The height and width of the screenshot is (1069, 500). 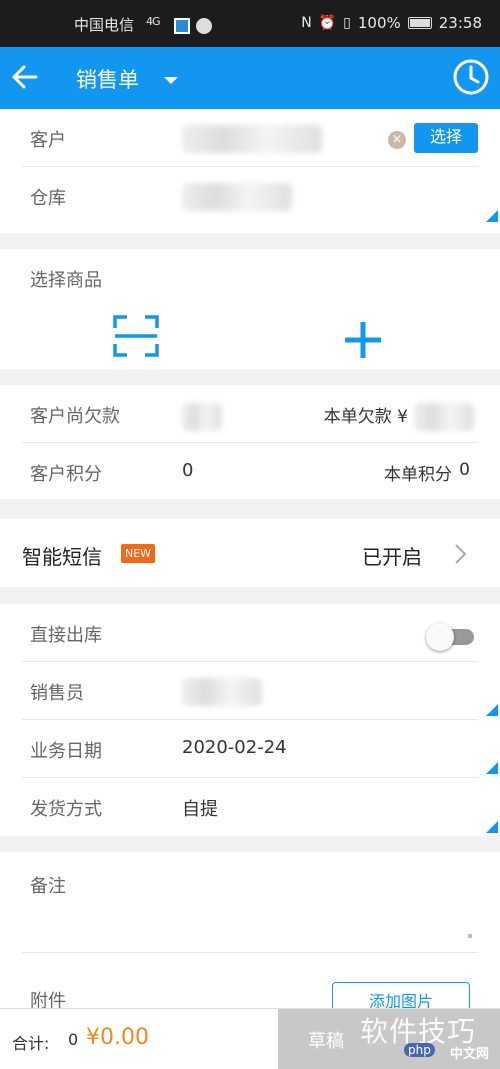 What do you see at coordinates (471, 77) in the screenshot?
I see `history-clock-icon` at bounding box center [471, 77].